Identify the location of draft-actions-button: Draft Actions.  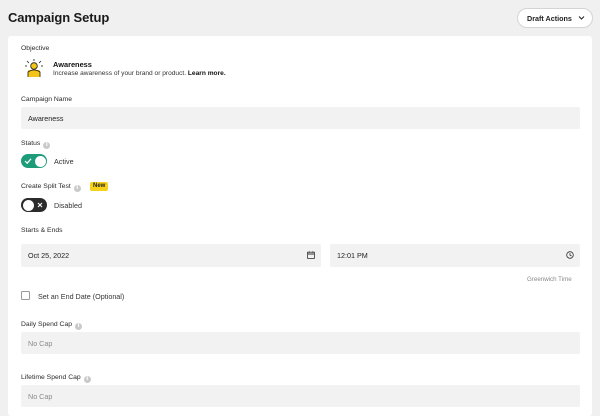
(555, 18).